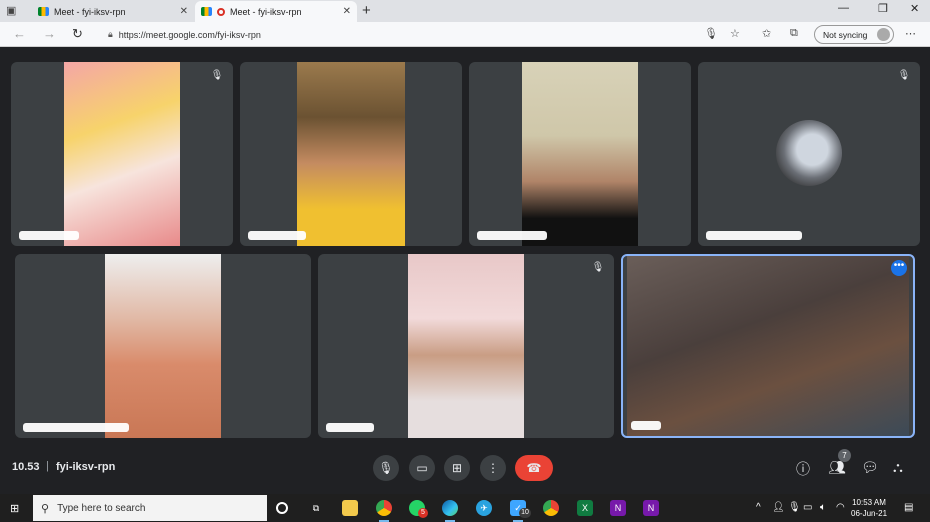 The image size is (930, 522). Describe the element at coordinates (840, 507) in the screenshot. I see `wifi-icon: ◠` at that location.